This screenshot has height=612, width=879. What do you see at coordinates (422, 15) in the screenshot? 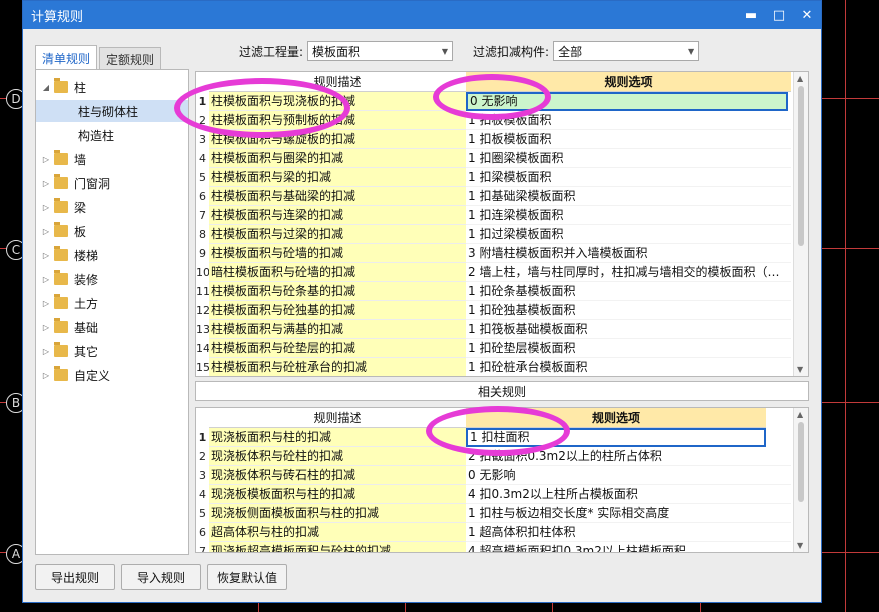
I see `title-bar: 计算规则 ▬ □ ✕` at bounding box center [422, 15].